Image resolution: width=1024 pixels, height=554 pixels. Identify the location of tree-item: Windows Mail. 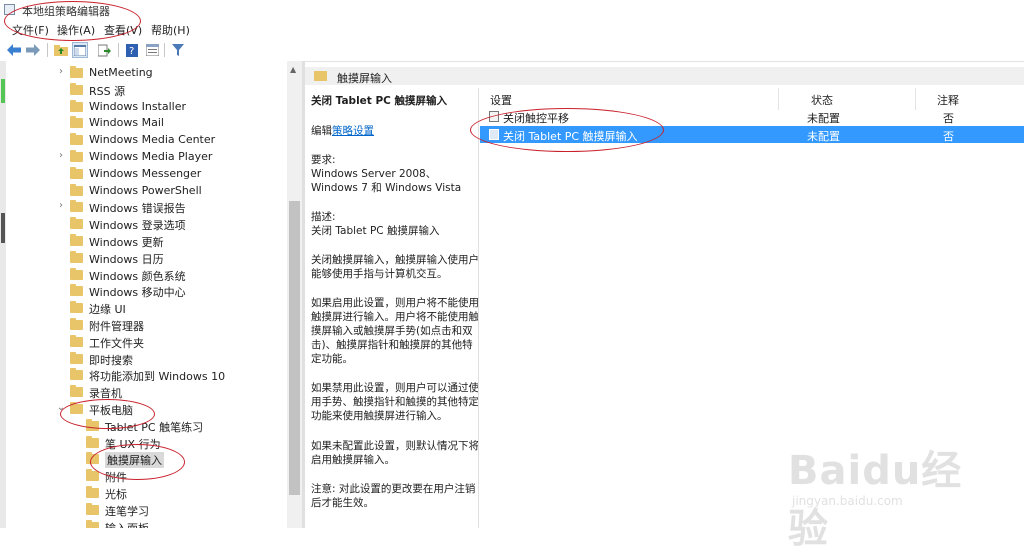
(146, 123).